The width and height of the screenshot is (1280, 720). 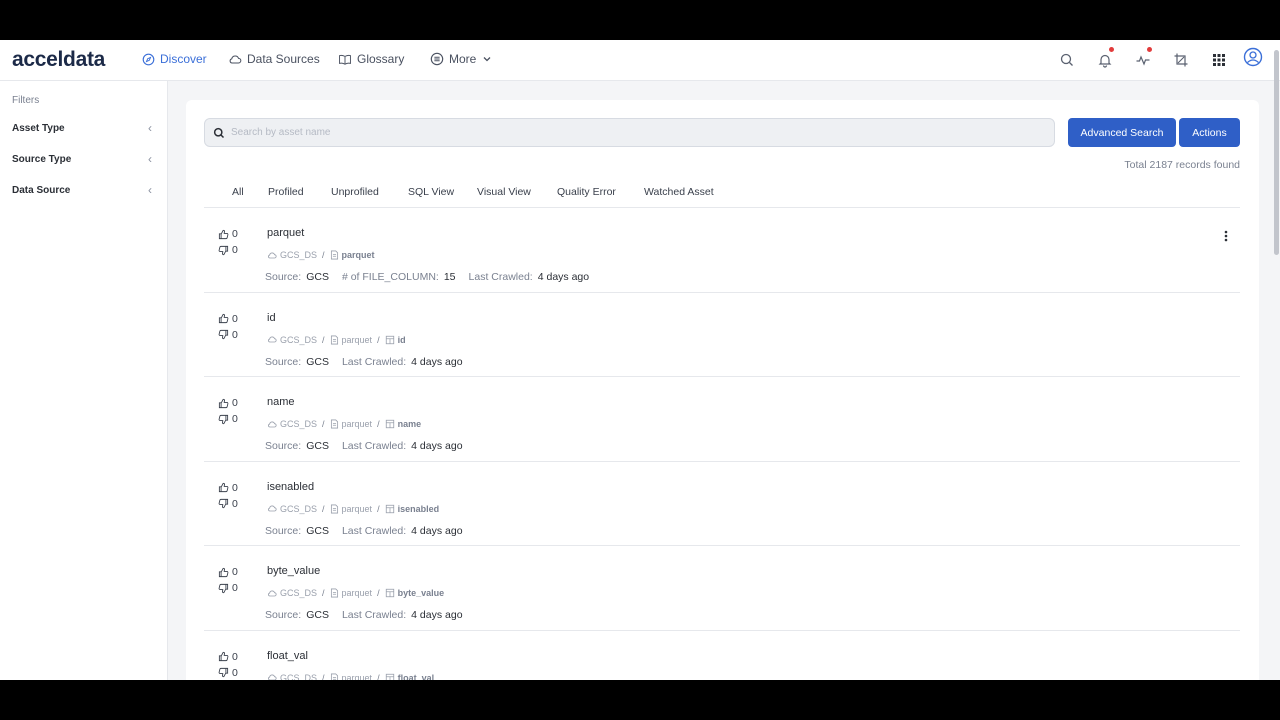 I want to click on asset-breadcrumb: GCS_DS / parquet / name, so click(x=344, y=424).